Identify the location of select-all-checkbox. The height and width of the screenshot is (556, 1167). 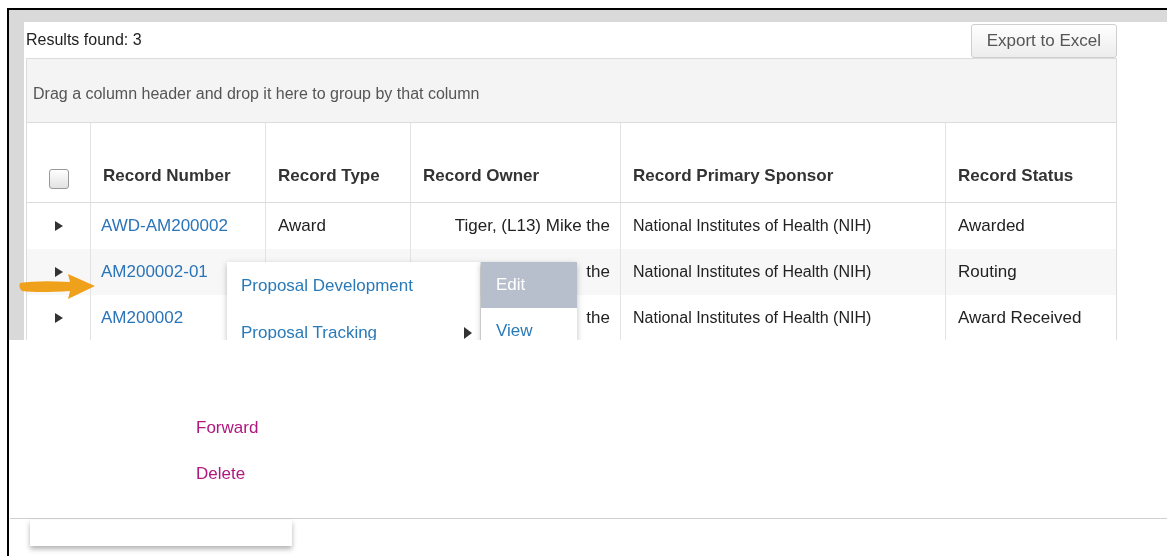
(58, 179).